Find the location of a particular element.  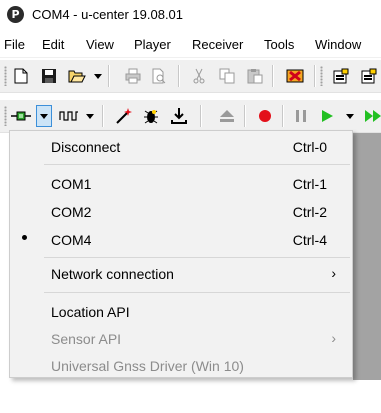

docking-window-2-icon is located at coordinates (369, 76).